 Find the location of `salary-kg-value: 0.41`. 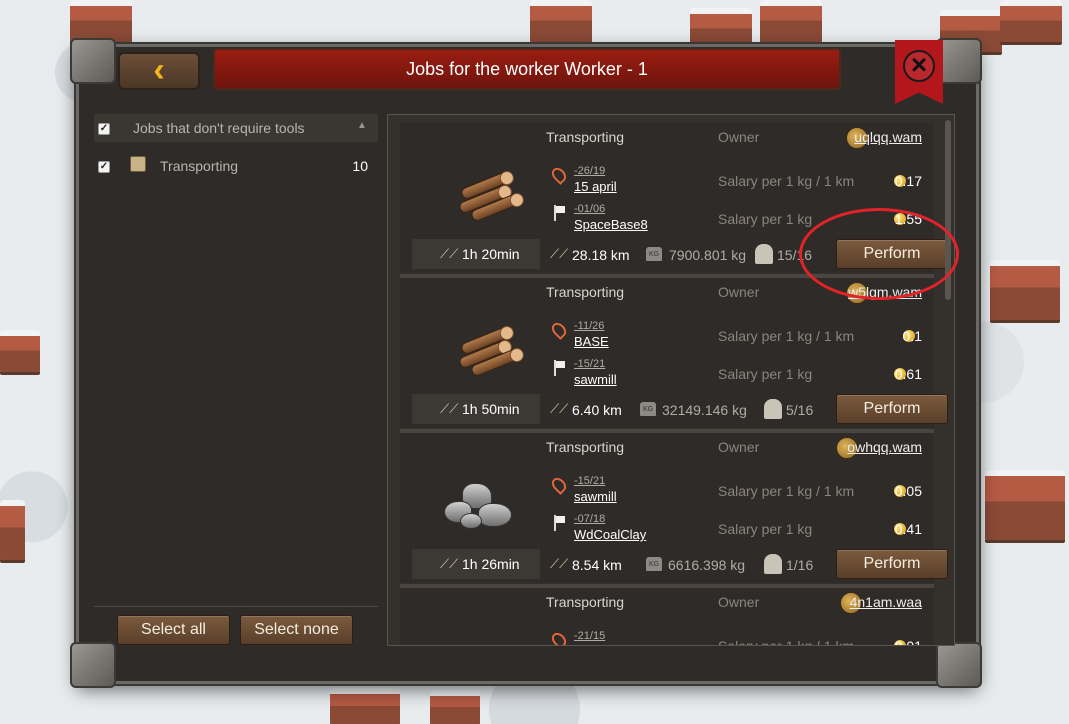

salary-kg-value: 0.41 is located at coordinates (908, 529).